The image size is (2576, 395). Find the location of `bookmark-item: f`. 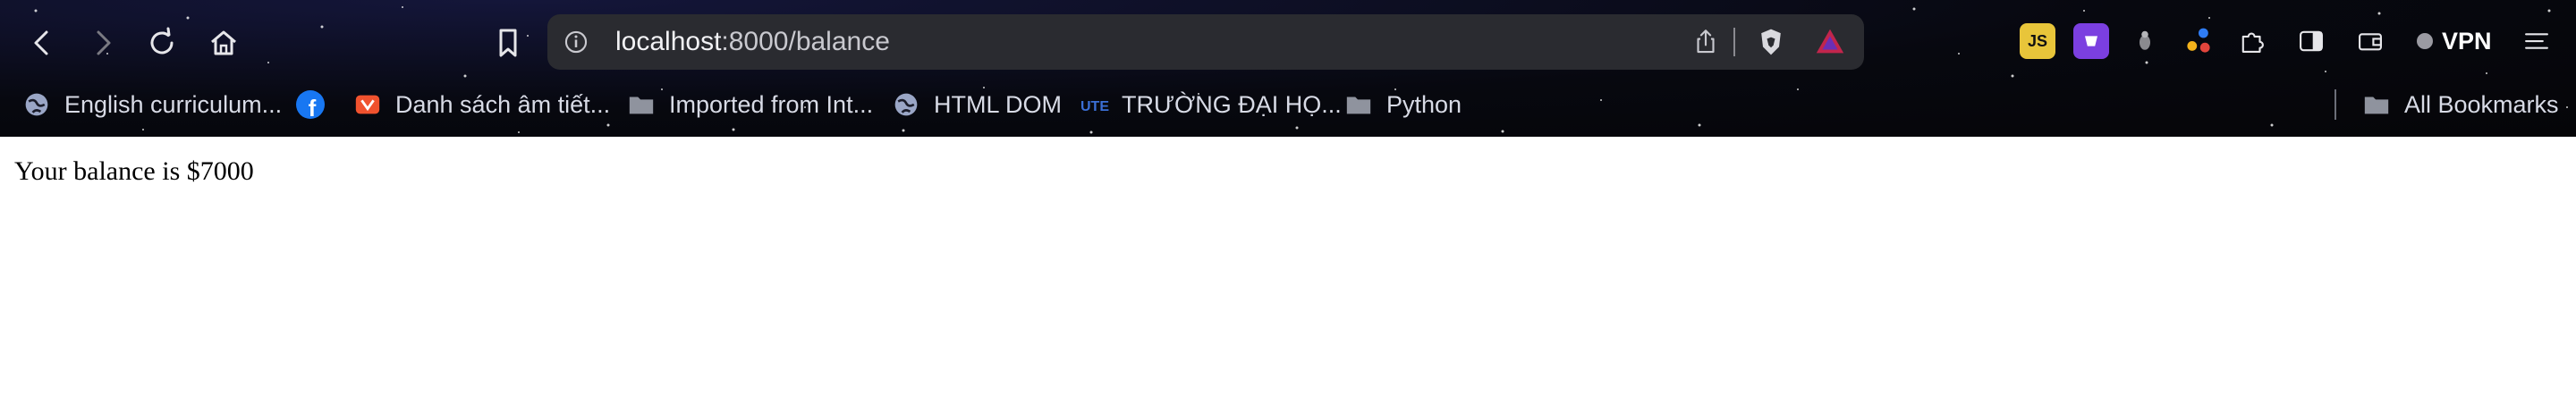

bookmark-item: f is located at coordinates (310, 105).